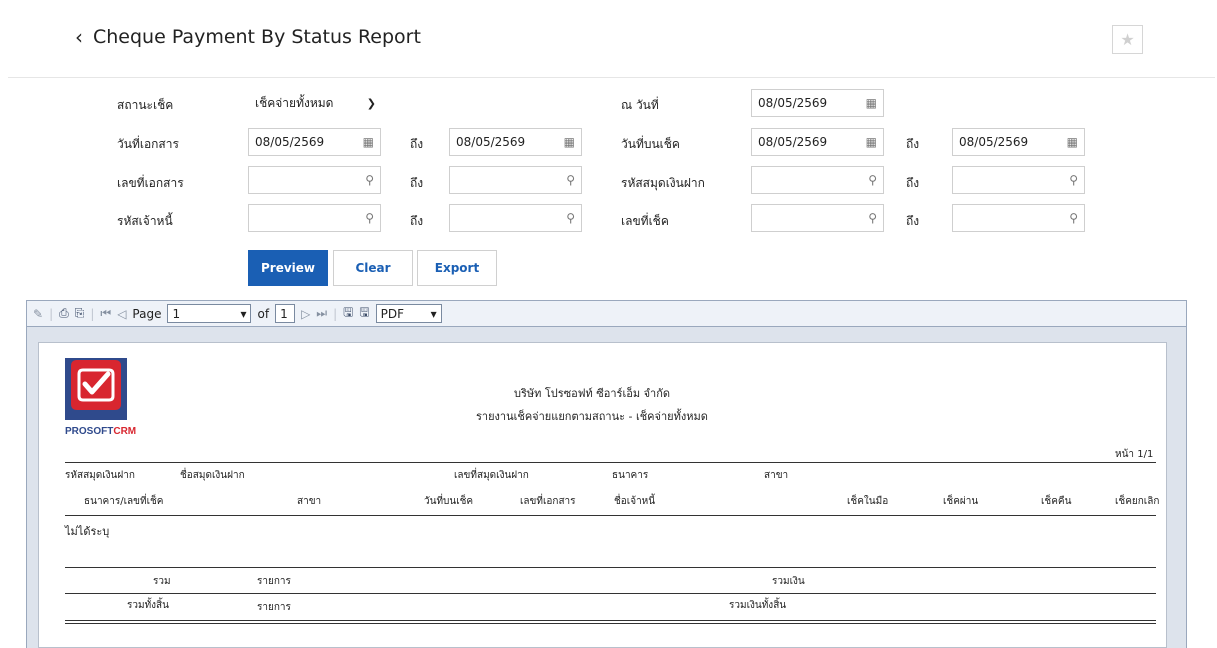  Describe the element at coordinates (630, 475) in the screenshot. I see `col-bank: ธนาคาร` at that location.